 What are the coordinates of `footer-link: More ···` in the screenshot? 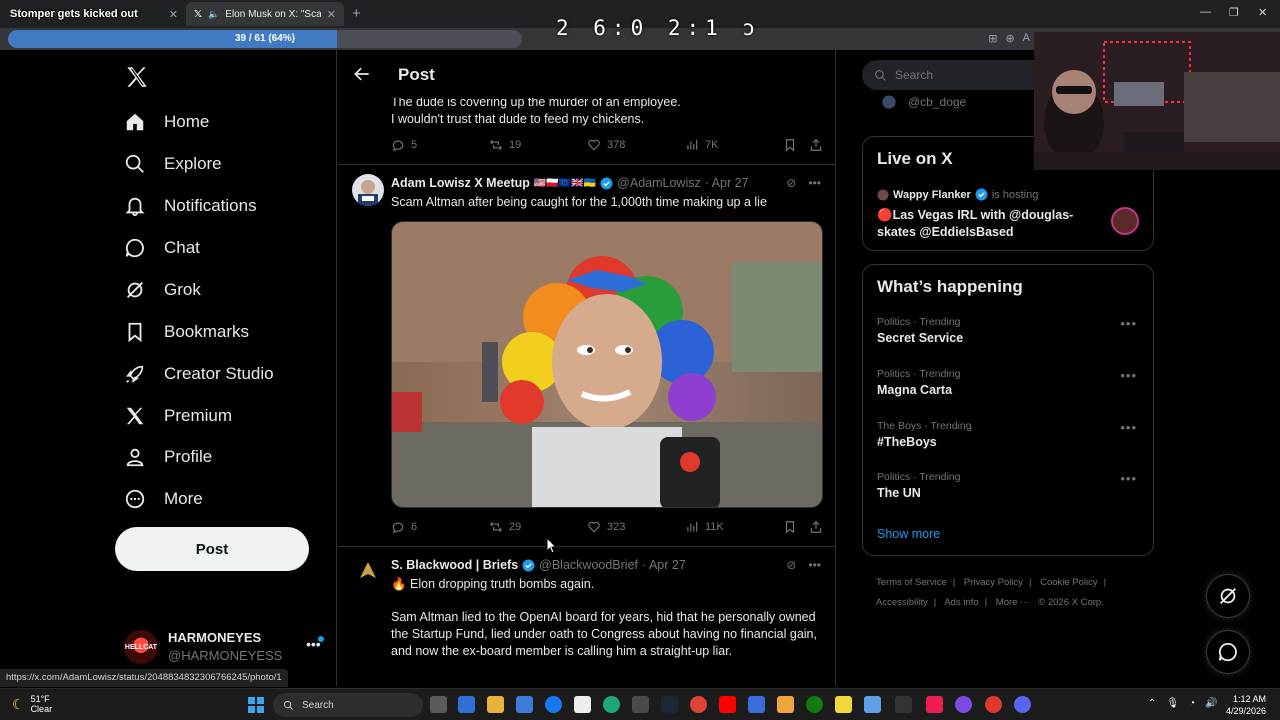 It's located at (1013, 602).